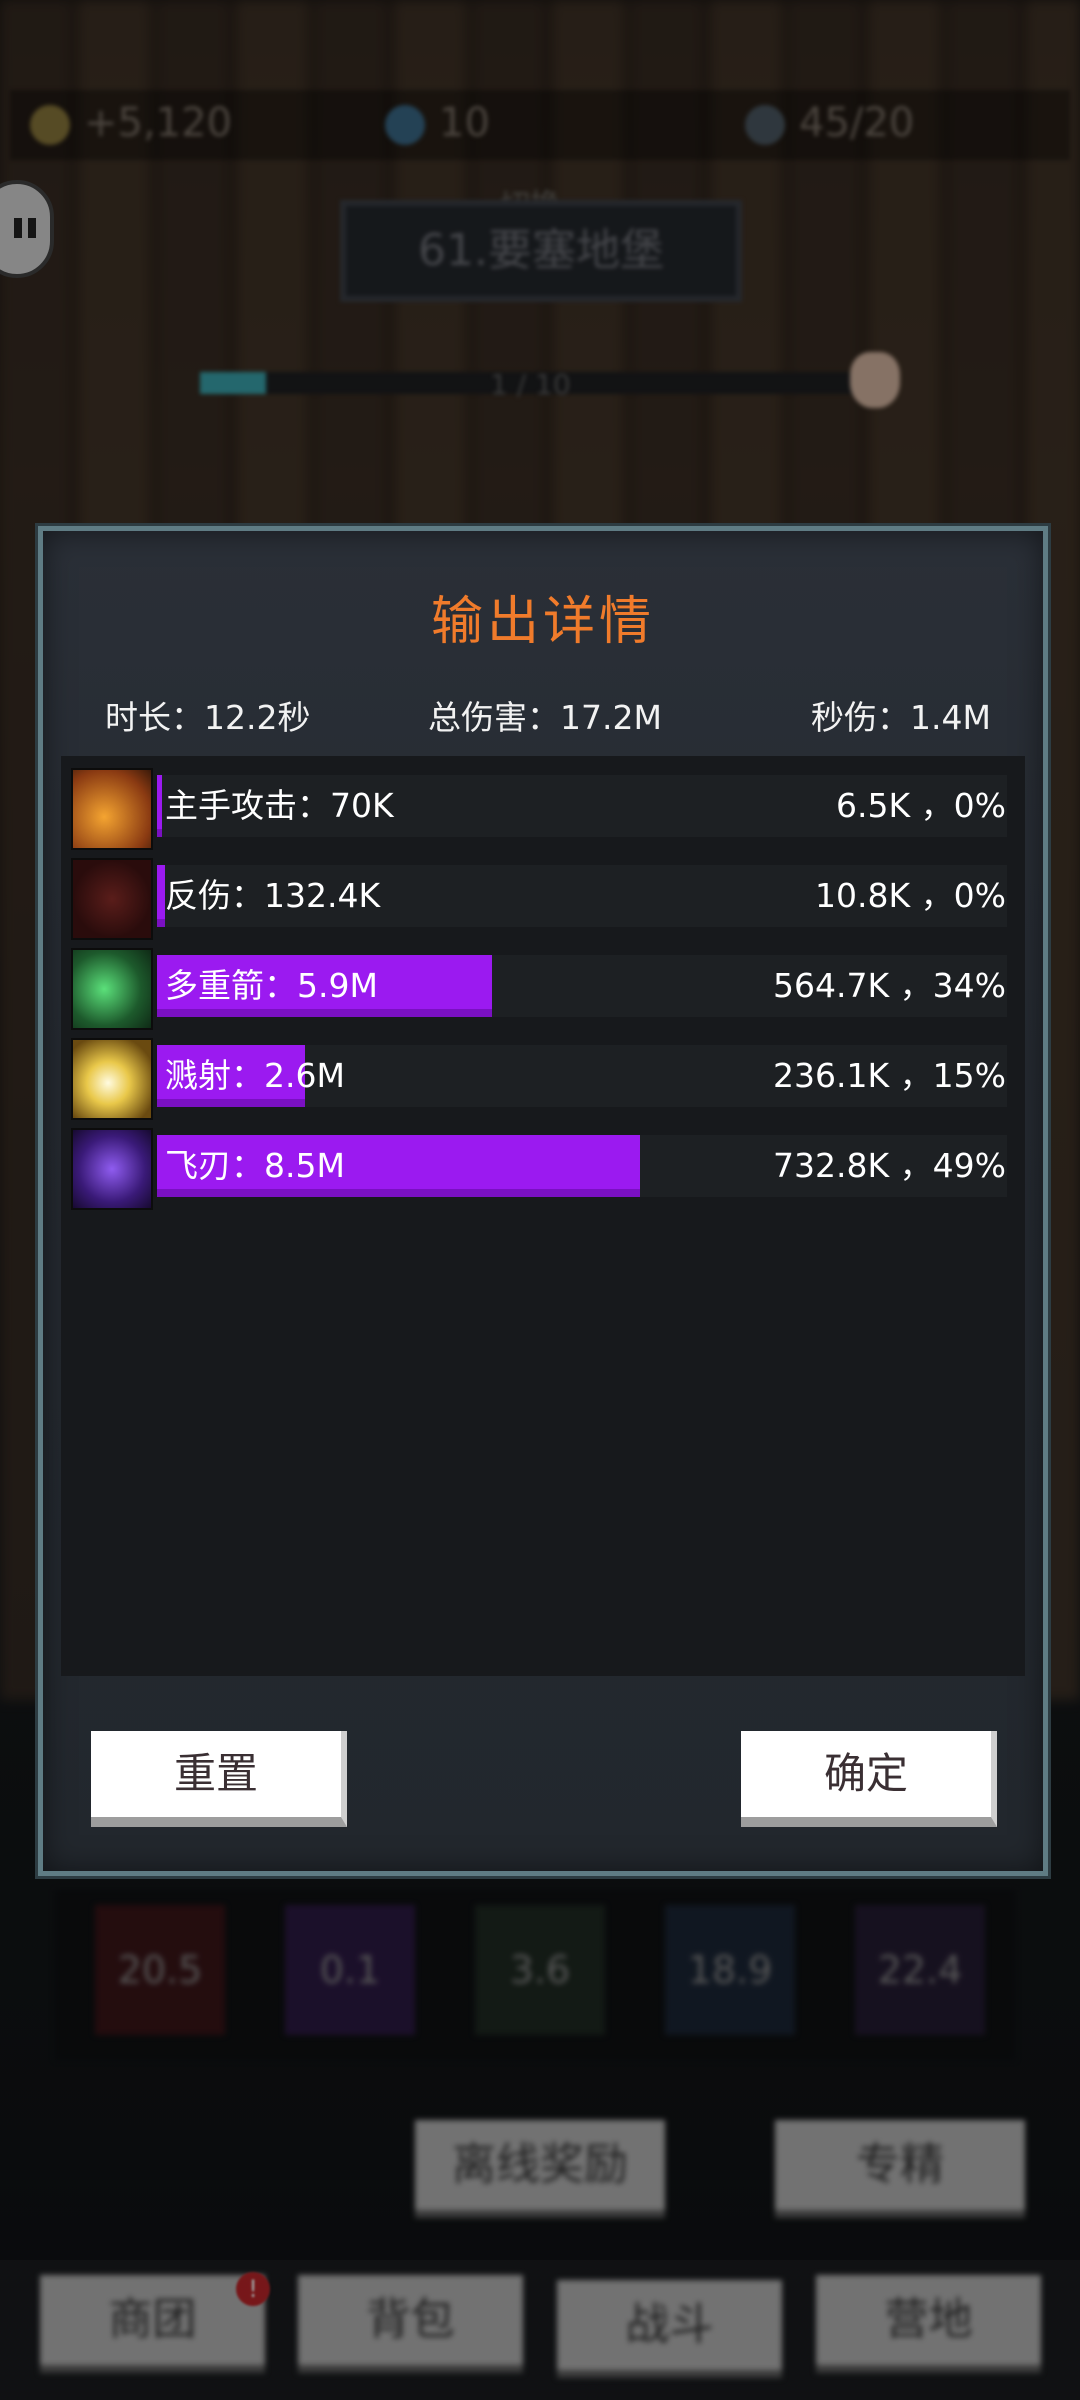 This screenshot has width=1080, height=2400. I want to click on total-damage-text: 总伤害：17.2M, so click(545, 717).